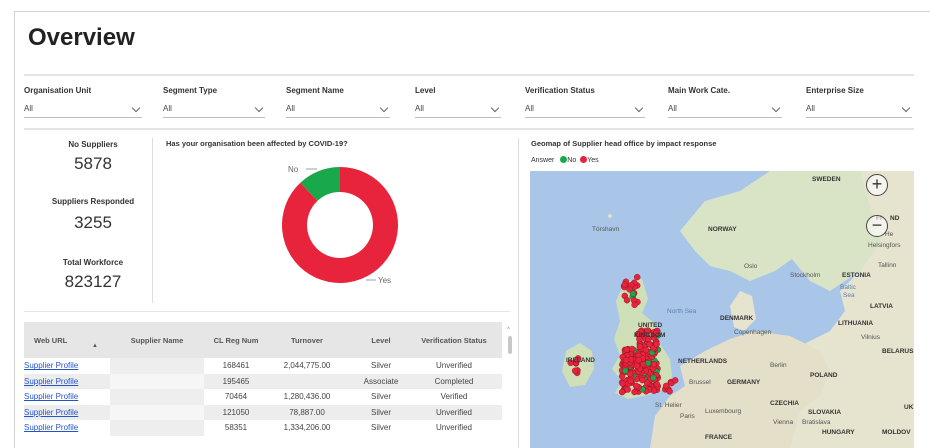  Describe the element at coordinates (703, 361) in the screenshot. I see `map-label: NETHERLANDS` at that location.